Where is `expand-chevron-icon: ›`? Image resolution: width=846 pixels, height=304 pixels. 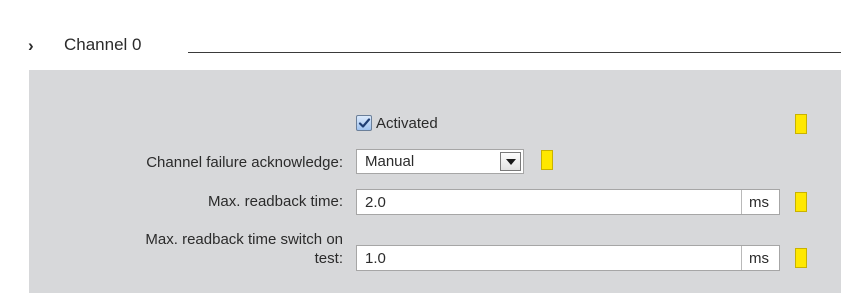 expand-chevron-icon: › is located at coordinates (31, 46).